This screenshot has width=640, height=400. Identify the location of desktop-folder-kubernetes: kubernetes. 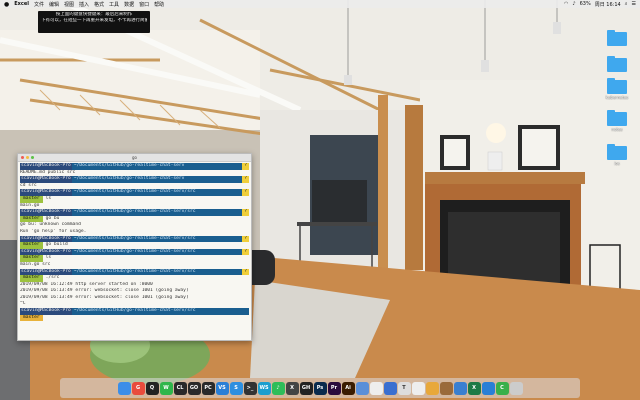
(617, 90).